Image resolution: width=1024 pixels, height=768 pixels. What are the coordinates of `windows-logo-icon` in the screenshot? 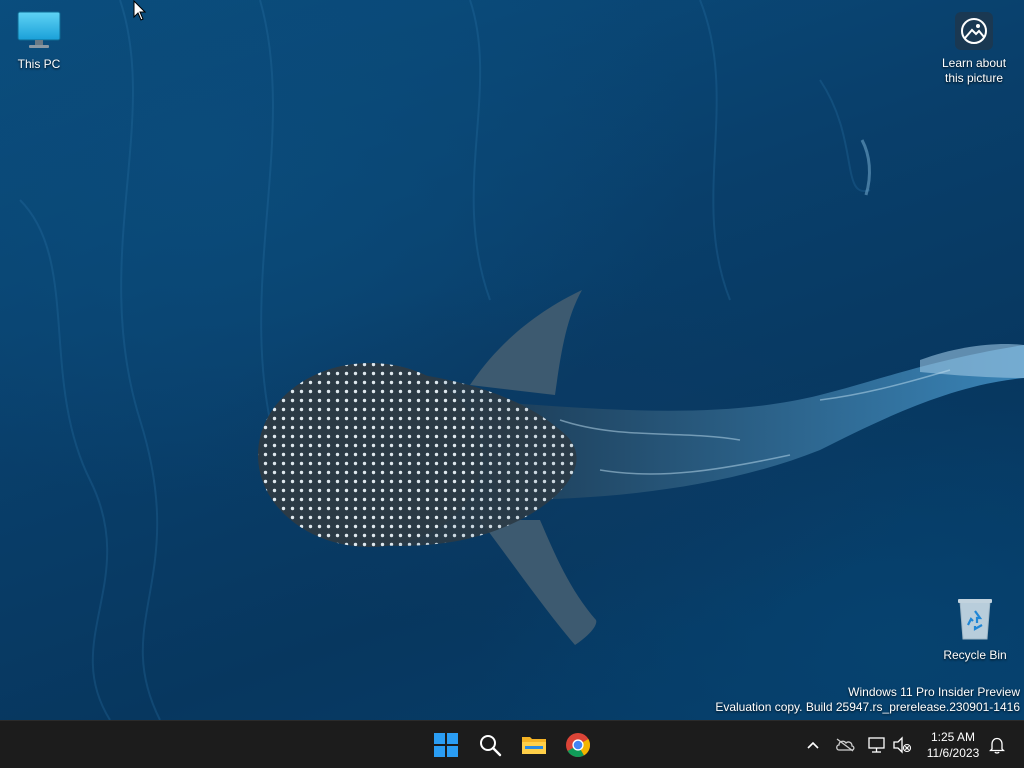 It's located at (446, 745).